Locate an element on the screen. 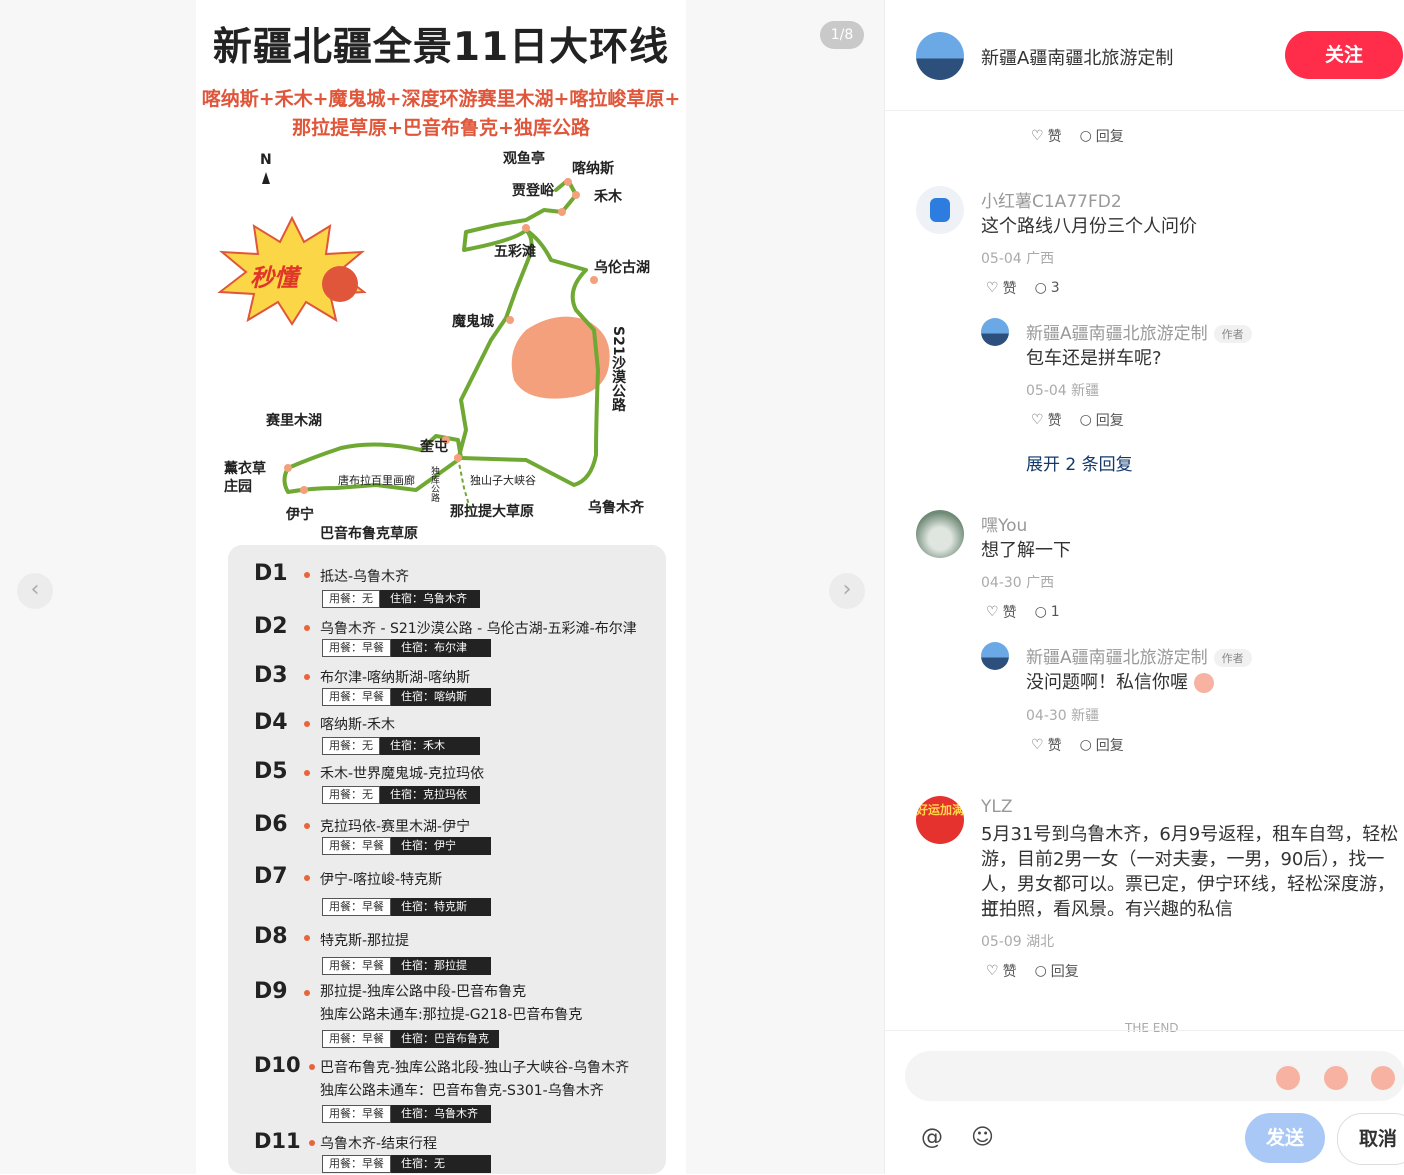  comment-meta: 05-09 湖北 is located at coordinates (1018, 942).